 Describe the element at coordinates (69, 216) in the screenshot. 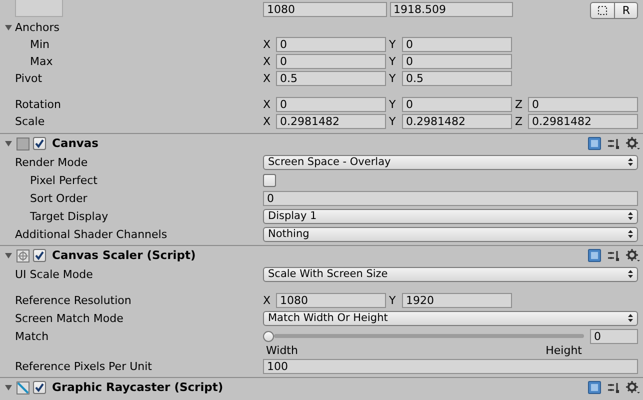

I see `property-label: Target Display` at that location.